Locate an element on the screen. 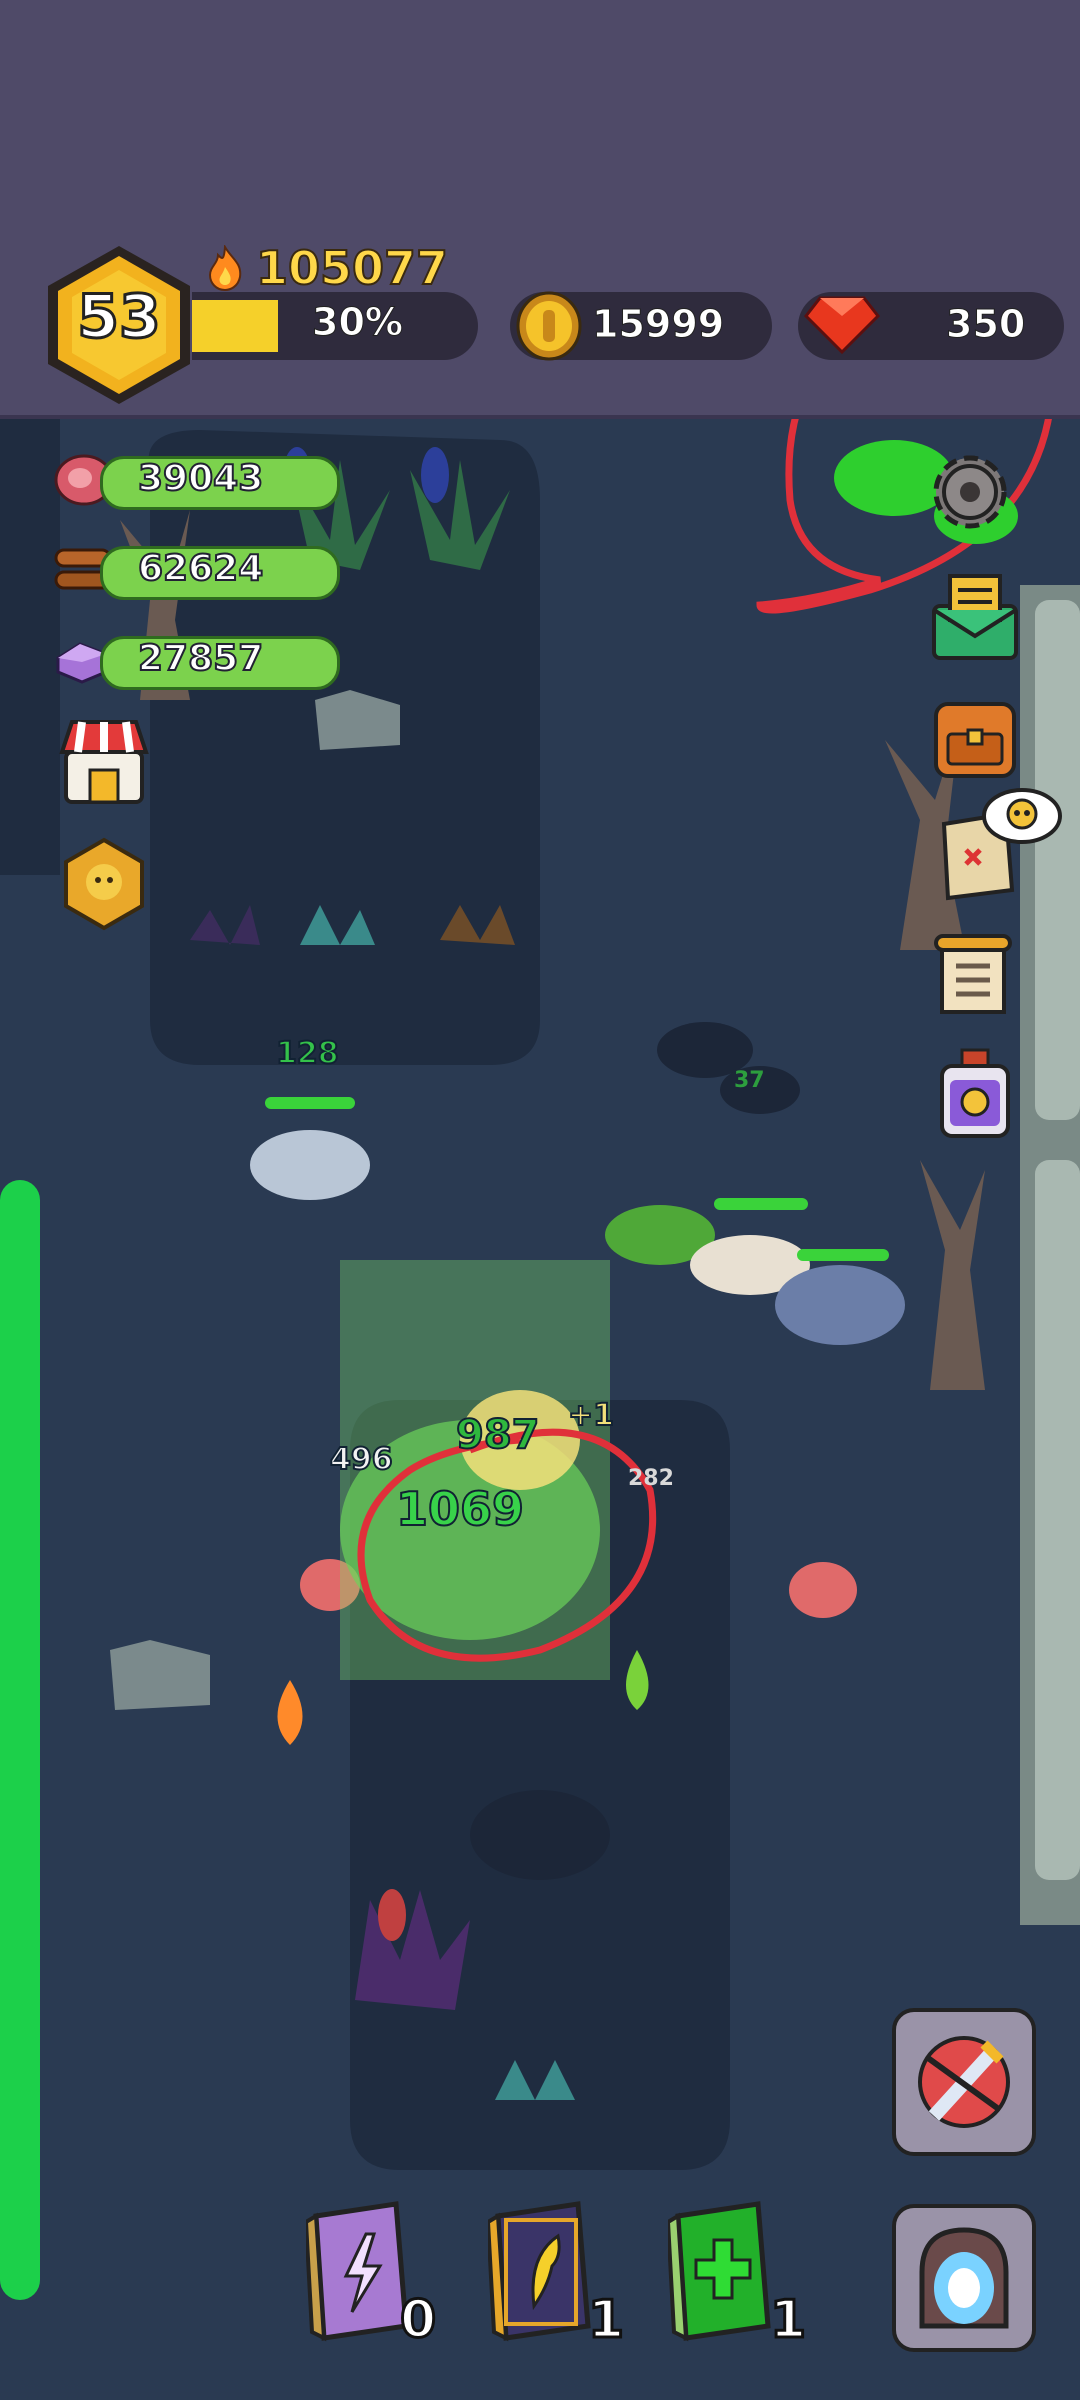  portal-icon is located at coordinates (964, 2278).